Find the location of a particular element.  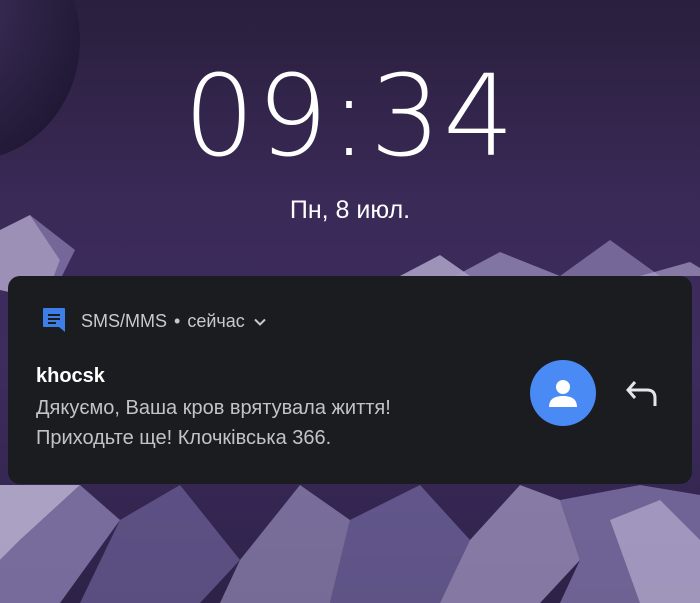

lockscreen-clock: 09:34 is located at coordinates (350, 117).